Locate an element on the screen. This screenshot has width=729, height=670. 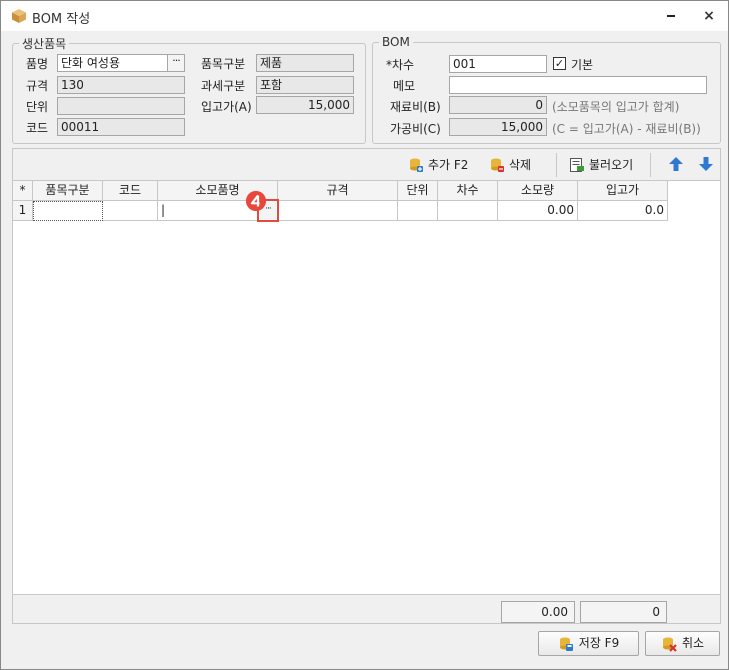
box-icon is located at coordinates (19, 16).